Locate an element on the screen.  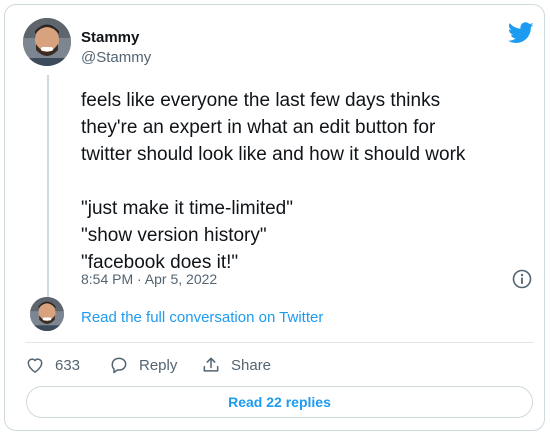
tweet-timestamp: 8:54 PM · Apr 5, 2022 is located at coordinates (149, 279).